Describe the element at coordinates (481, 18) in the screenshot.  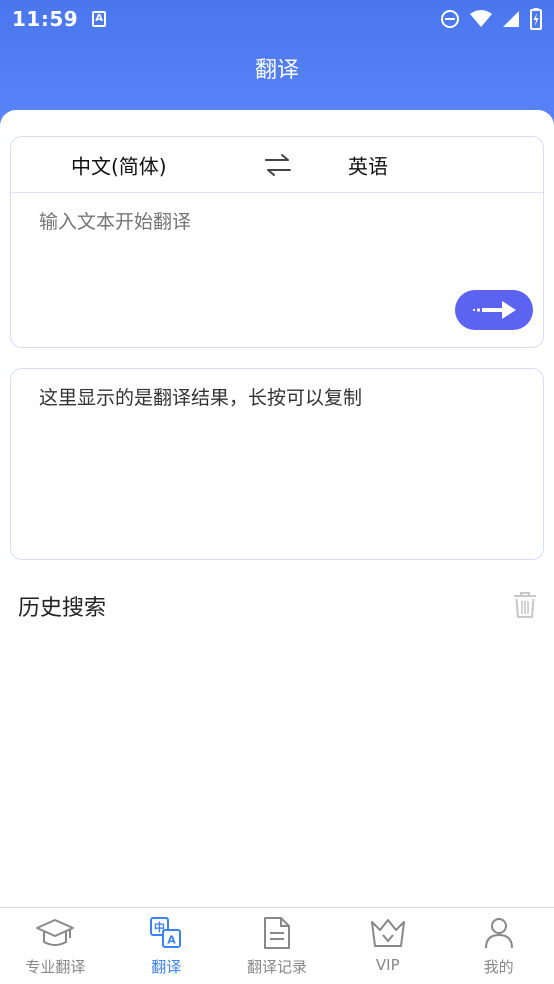
I see `wifi-icon` at that location.